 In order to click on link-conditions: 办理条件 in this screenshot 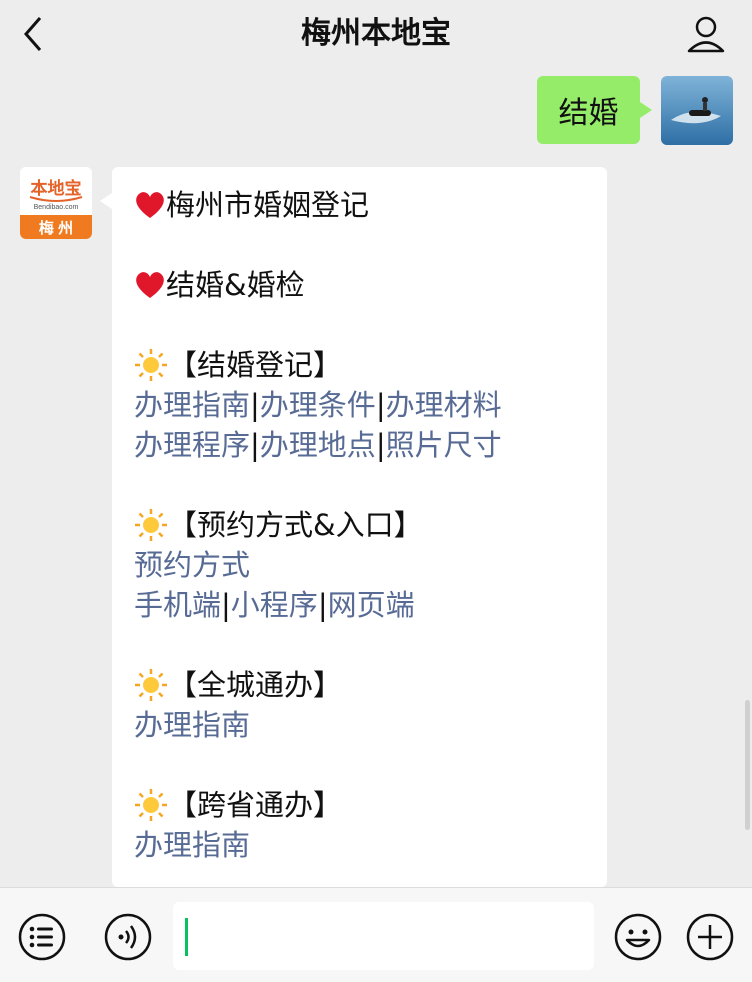, I will do `click(318, 405)`.